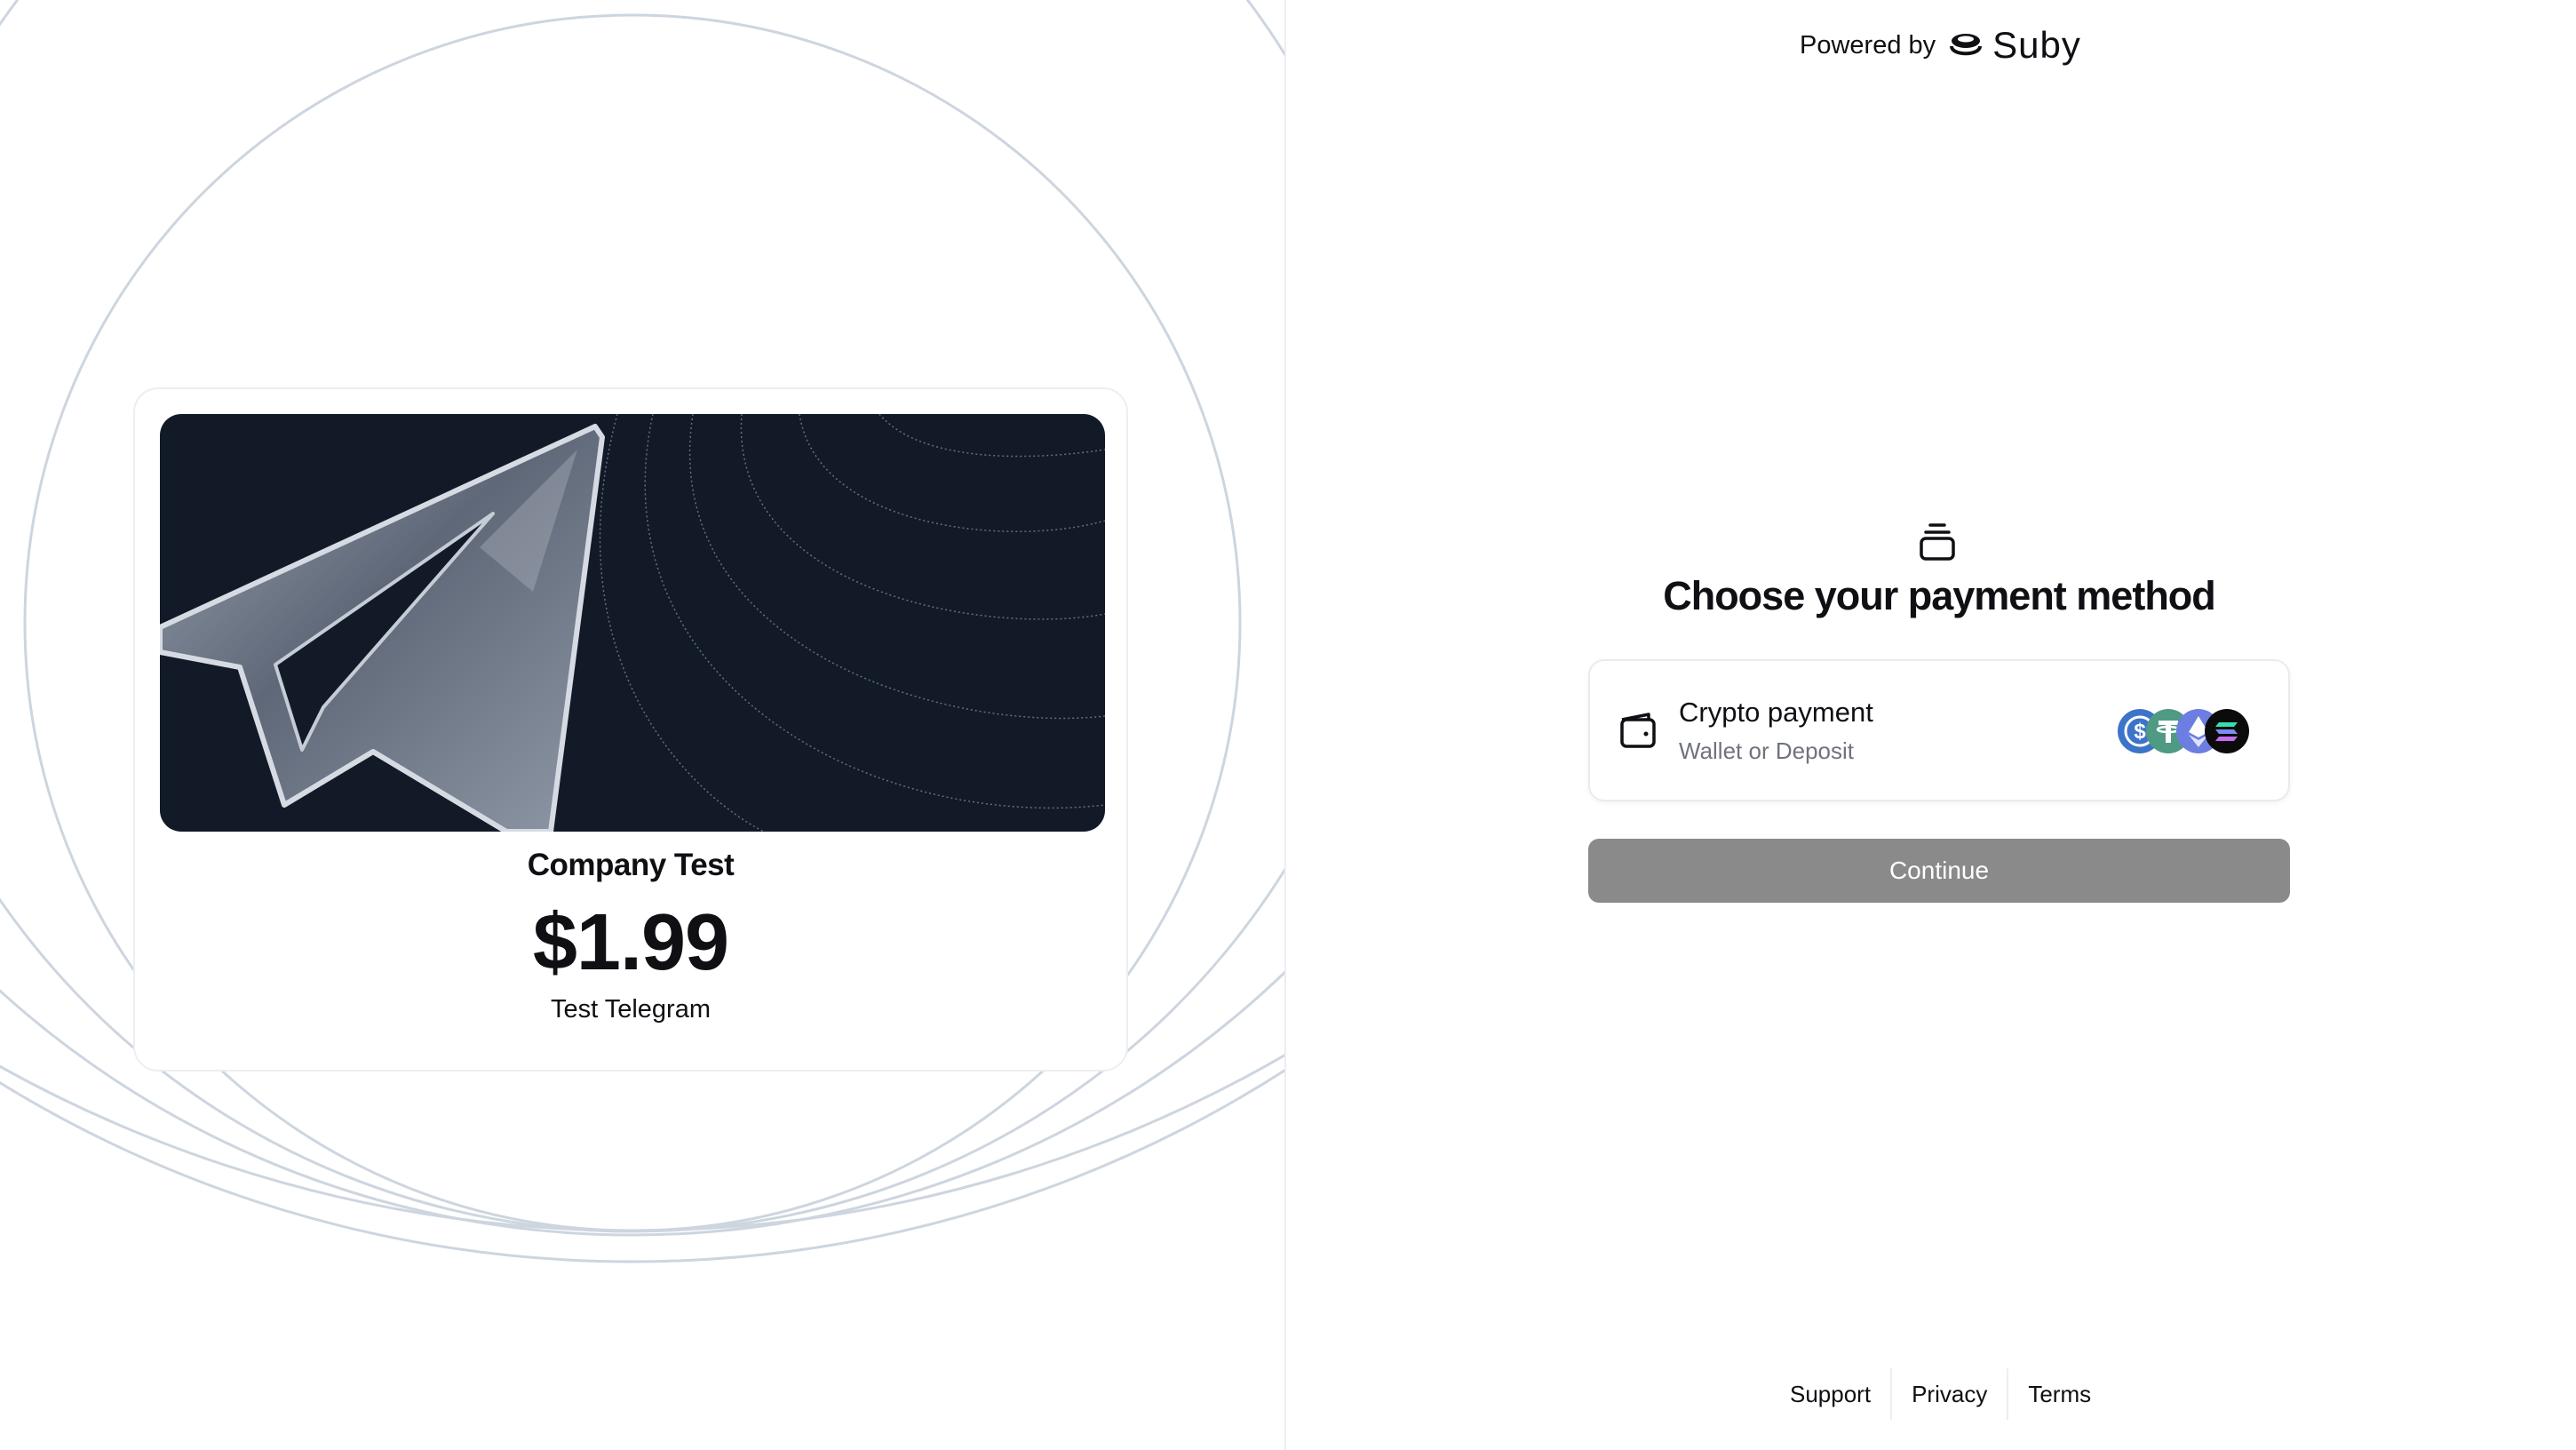  Describe the element at coordinates (1939, 730) in the screenshot. I see `crypto-payment-option: Crypto payment Wallet or Deposit $` at that location.